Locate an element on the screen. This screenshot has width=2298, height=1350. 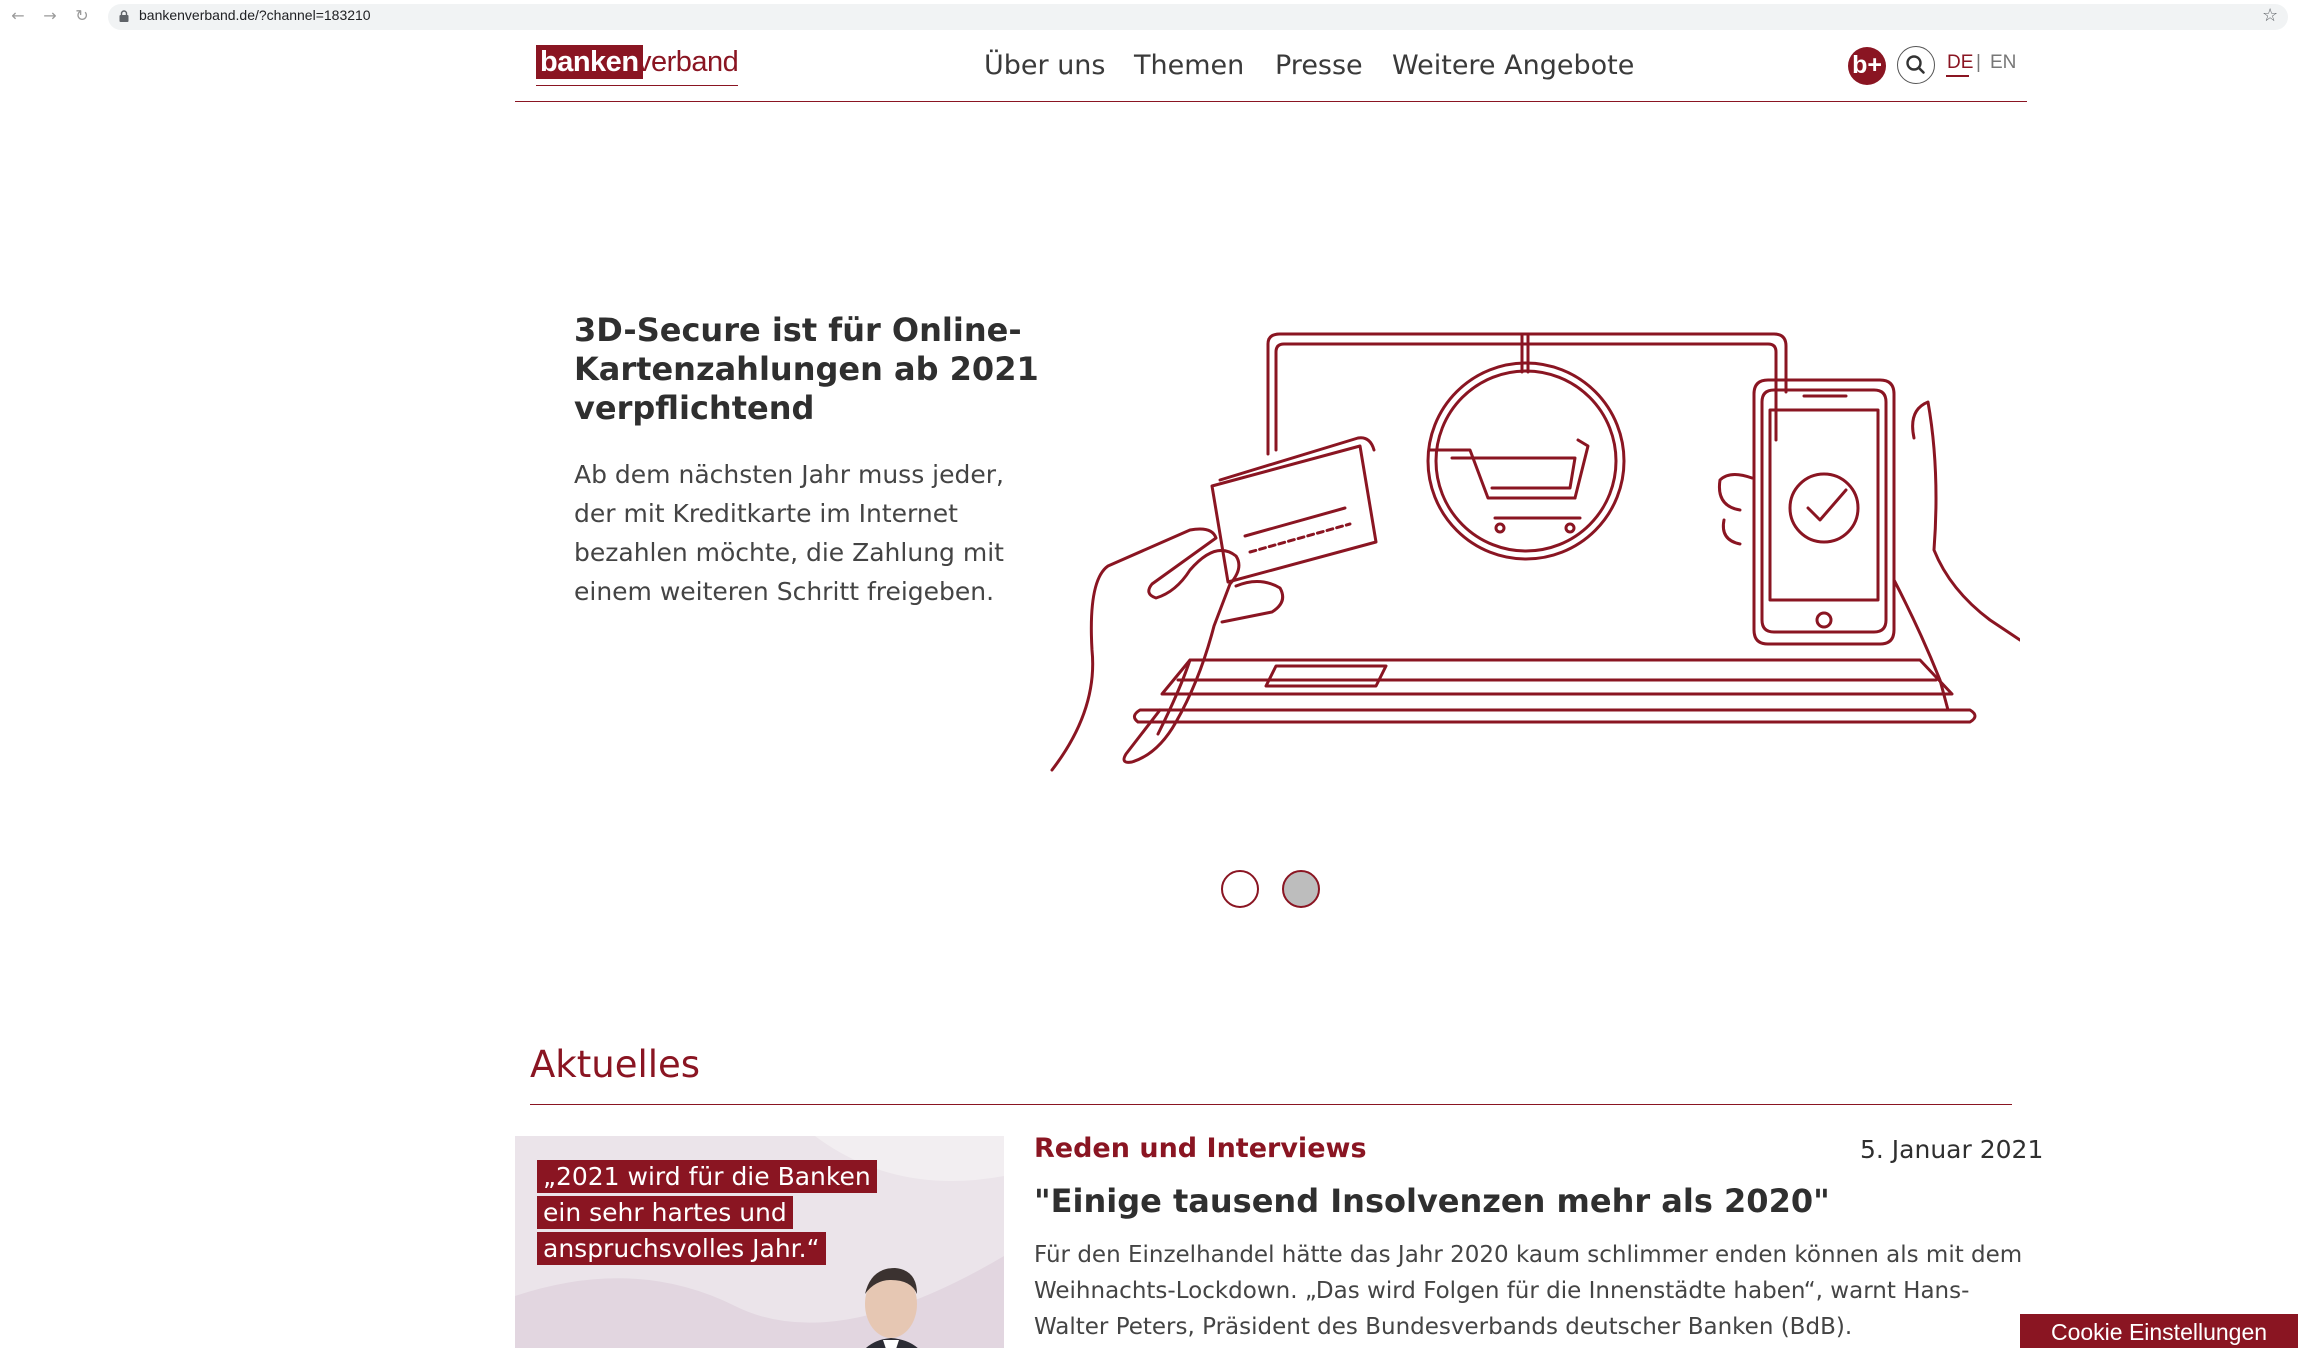
news-category: Reden und Interviews is located at coordinates (1200, 1148).